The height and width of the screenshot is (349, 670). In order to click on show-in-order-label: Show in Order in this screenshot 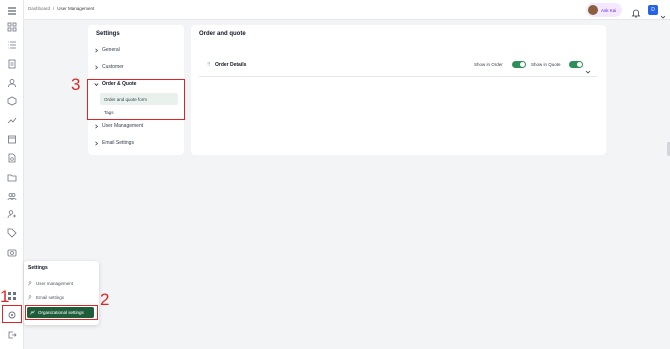, I will do `click(488, 64)`.